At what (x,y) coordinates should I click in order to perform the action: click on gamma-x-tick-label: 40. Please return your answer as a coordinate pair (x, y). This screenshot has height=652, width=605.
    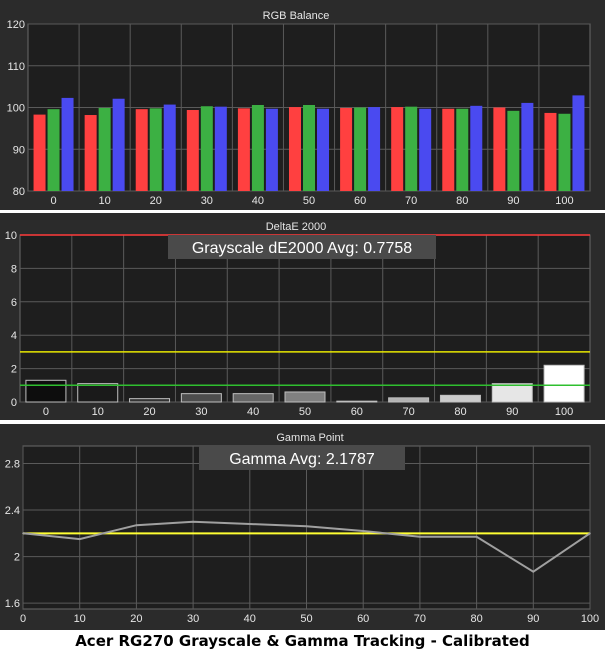
    Looking at the image, I should click on (250, 619).